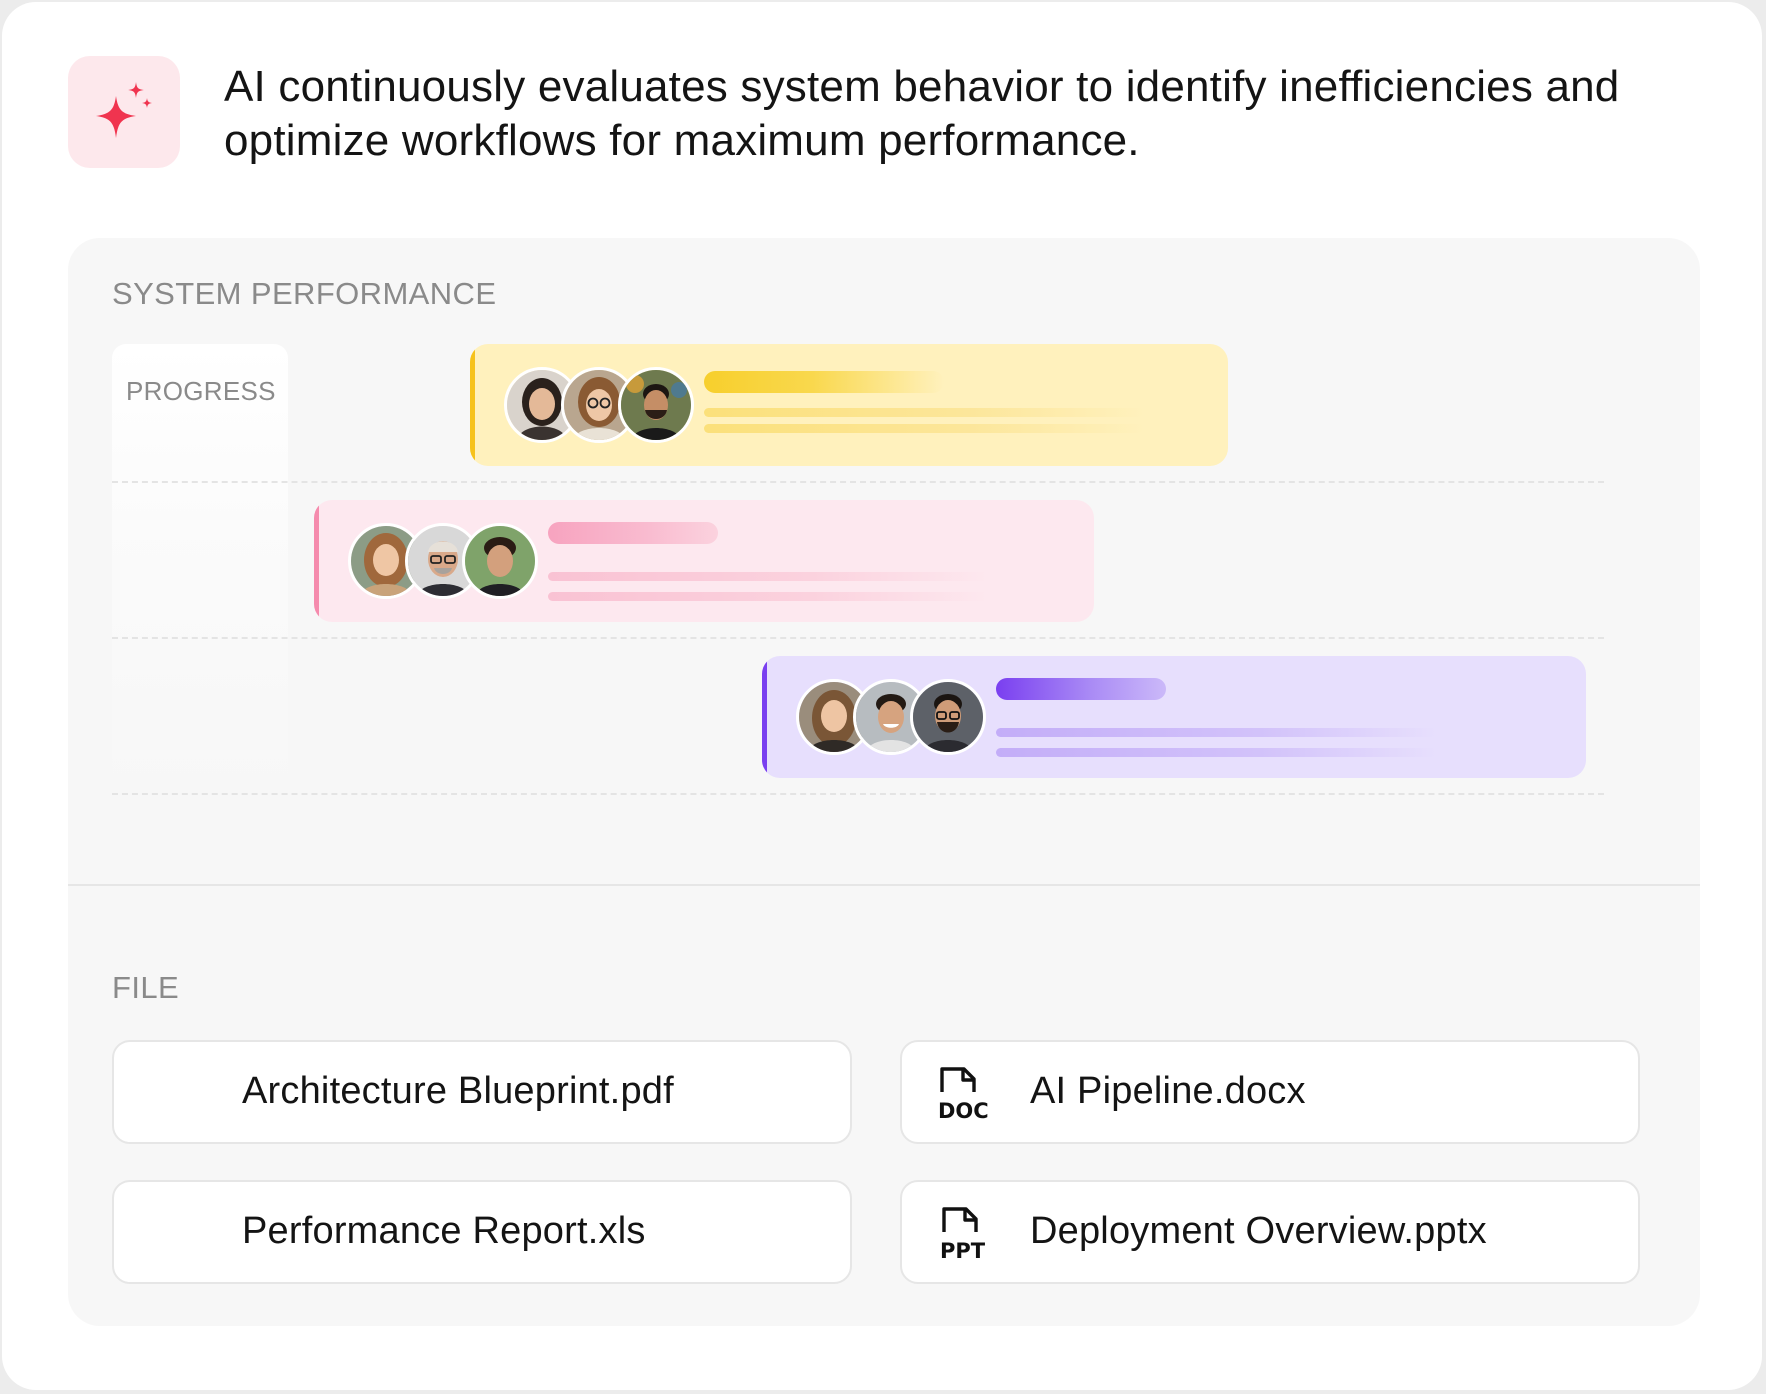 This screenshot has height=1394, width=1766. I want to click on ppt-file-icon: PPT, so click(963, 1234).